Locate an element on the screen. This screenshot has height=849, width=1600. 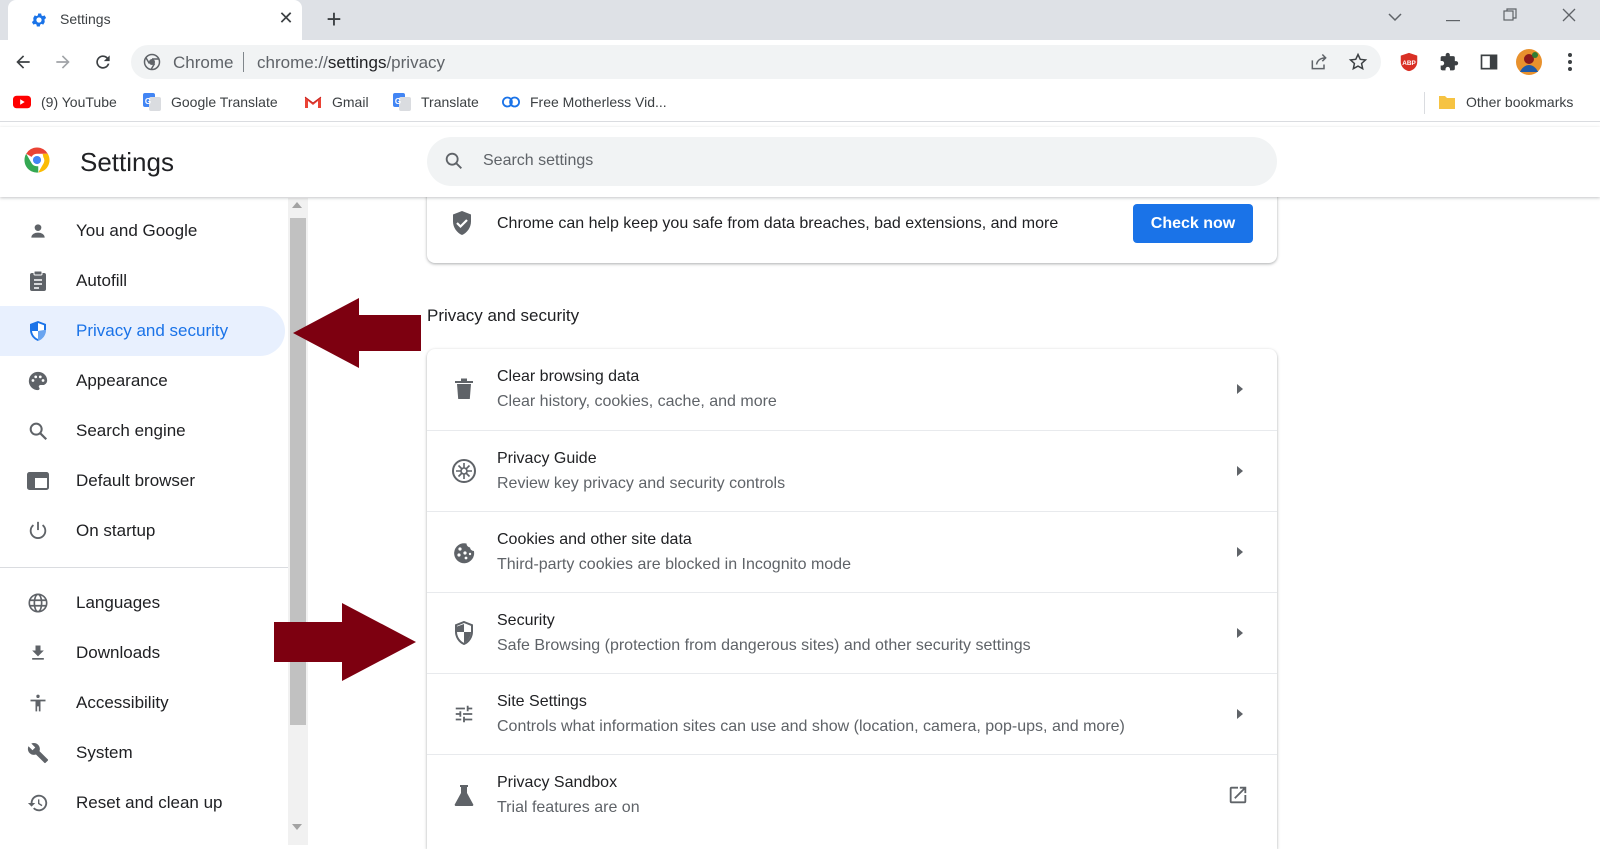
settings-search-box is located at coordinates (852, 161).